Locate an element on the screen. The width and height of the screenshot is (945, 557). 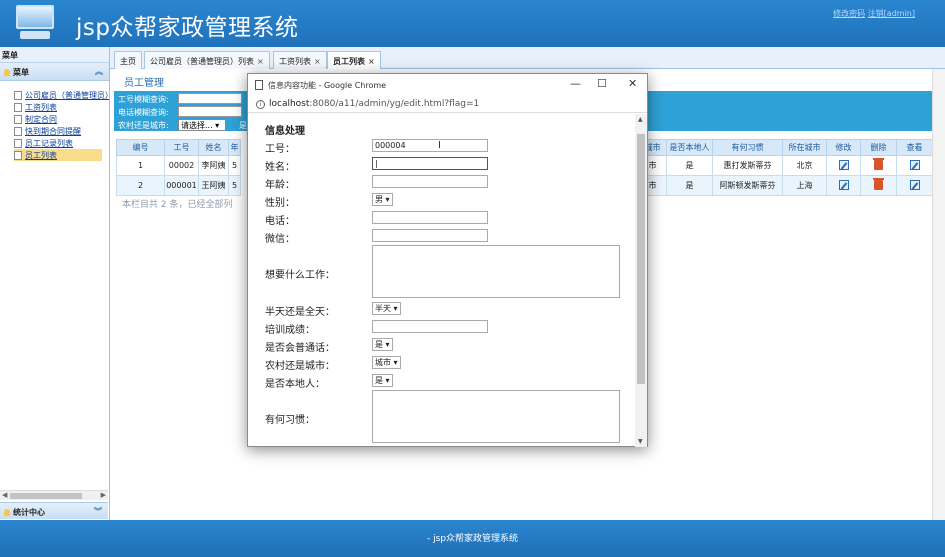
label-job: 想要什么工作： is located at coordinates (300, 275).